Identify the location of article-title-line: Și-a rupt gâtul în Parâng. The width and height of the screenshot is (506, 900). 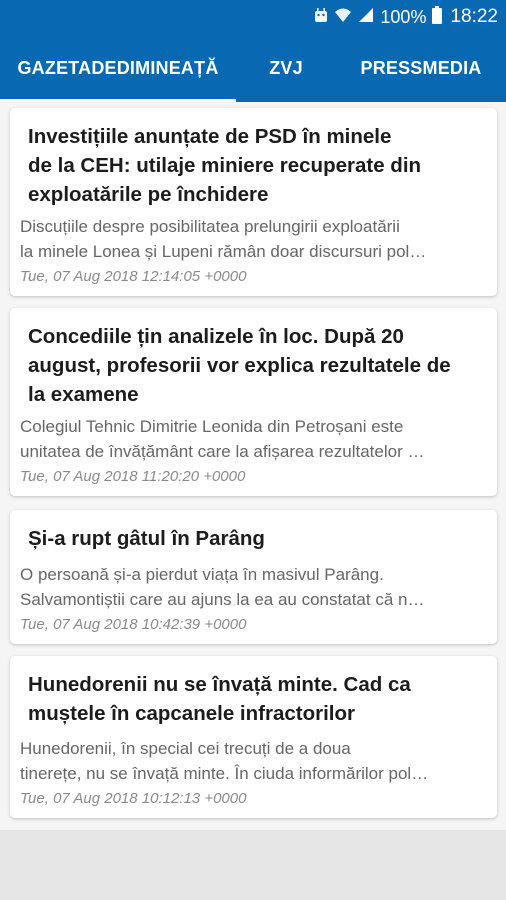
(146, 538).